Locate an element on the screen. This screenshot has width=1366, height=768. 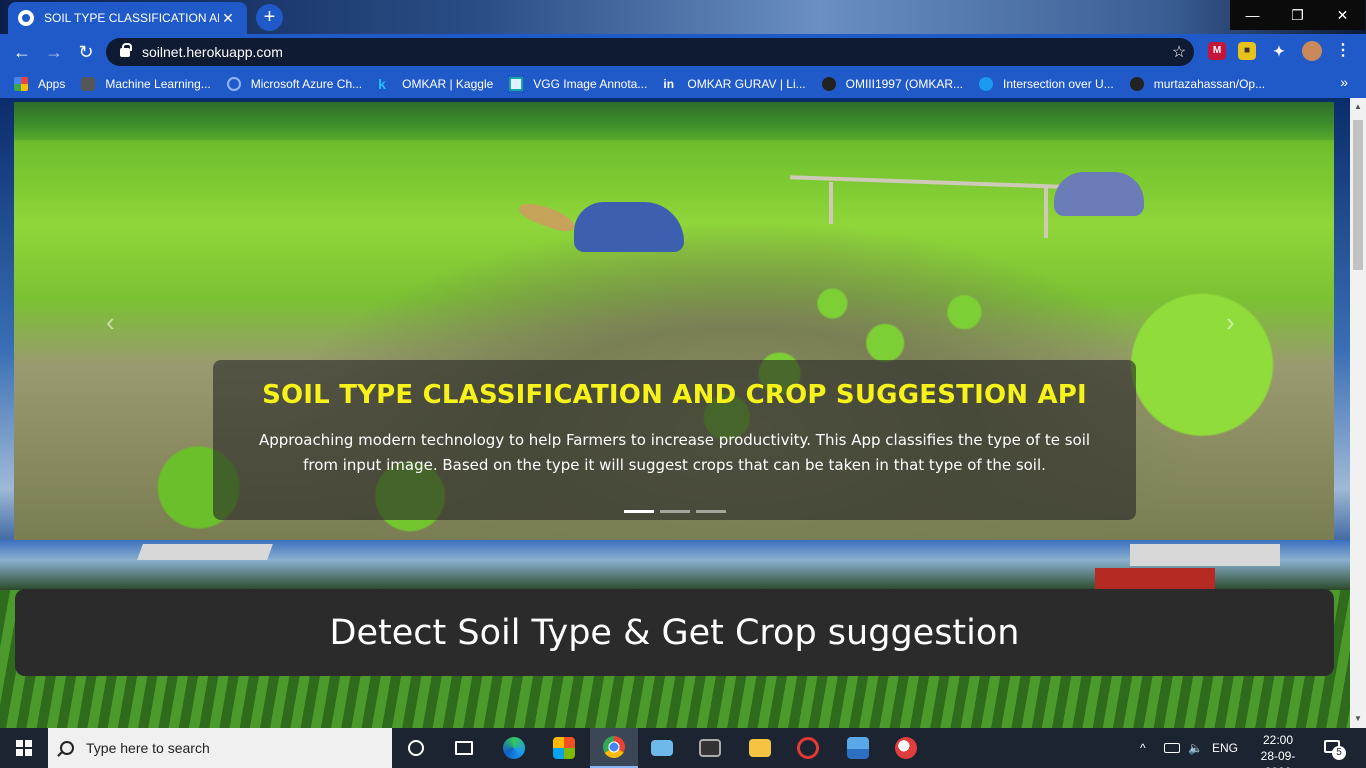
tab-close-icon: ✕ is located at coordinates (228, 18).